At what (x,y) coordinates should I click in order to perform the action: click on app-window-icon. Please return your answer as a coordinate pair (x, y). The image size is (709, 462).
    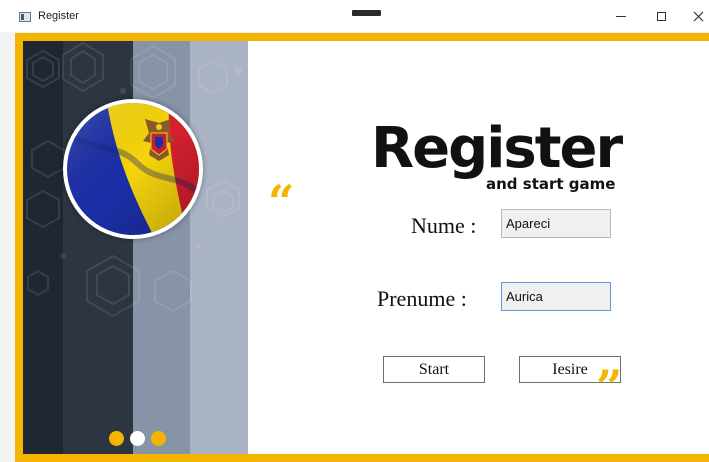
    Looking at the image, I should click on (25, 17).